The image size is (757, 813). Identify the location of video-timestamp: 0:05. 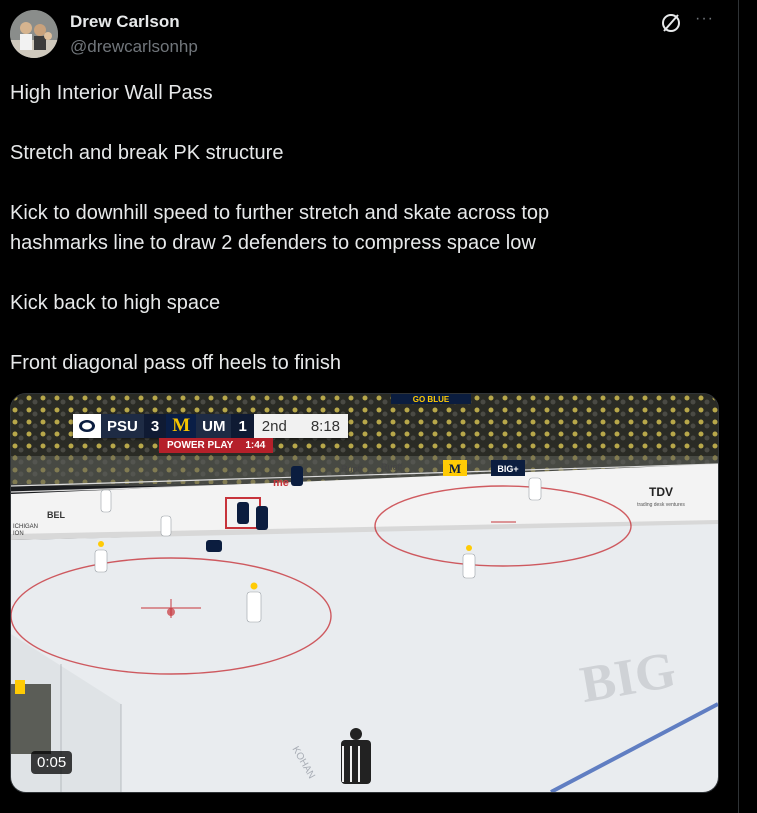
(52, 762).